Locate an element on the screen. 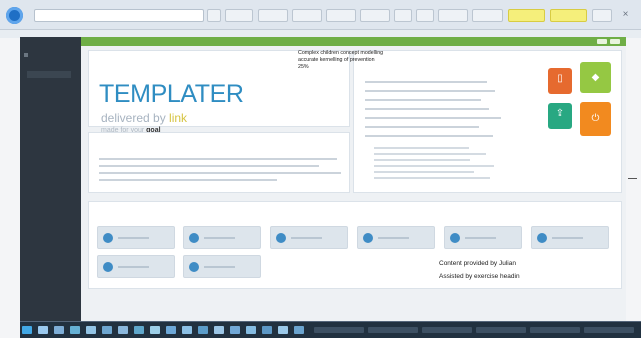 The width and height of the screenshot is (641, 338). credit-line-1: Content provided by Julian is located at coordinates (477, 263).